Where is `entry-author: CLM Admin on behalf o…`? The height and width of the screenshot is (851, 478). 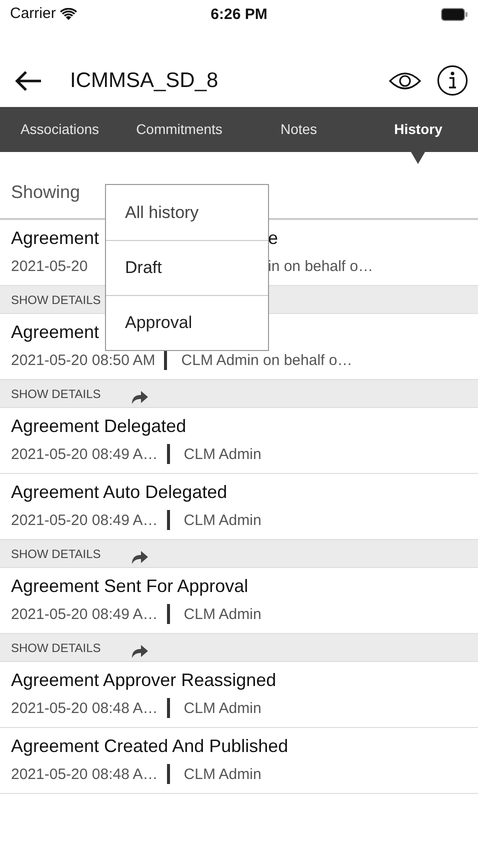
entry-author: CLM Admin on behalf o… is located at coordinates (266, 361).